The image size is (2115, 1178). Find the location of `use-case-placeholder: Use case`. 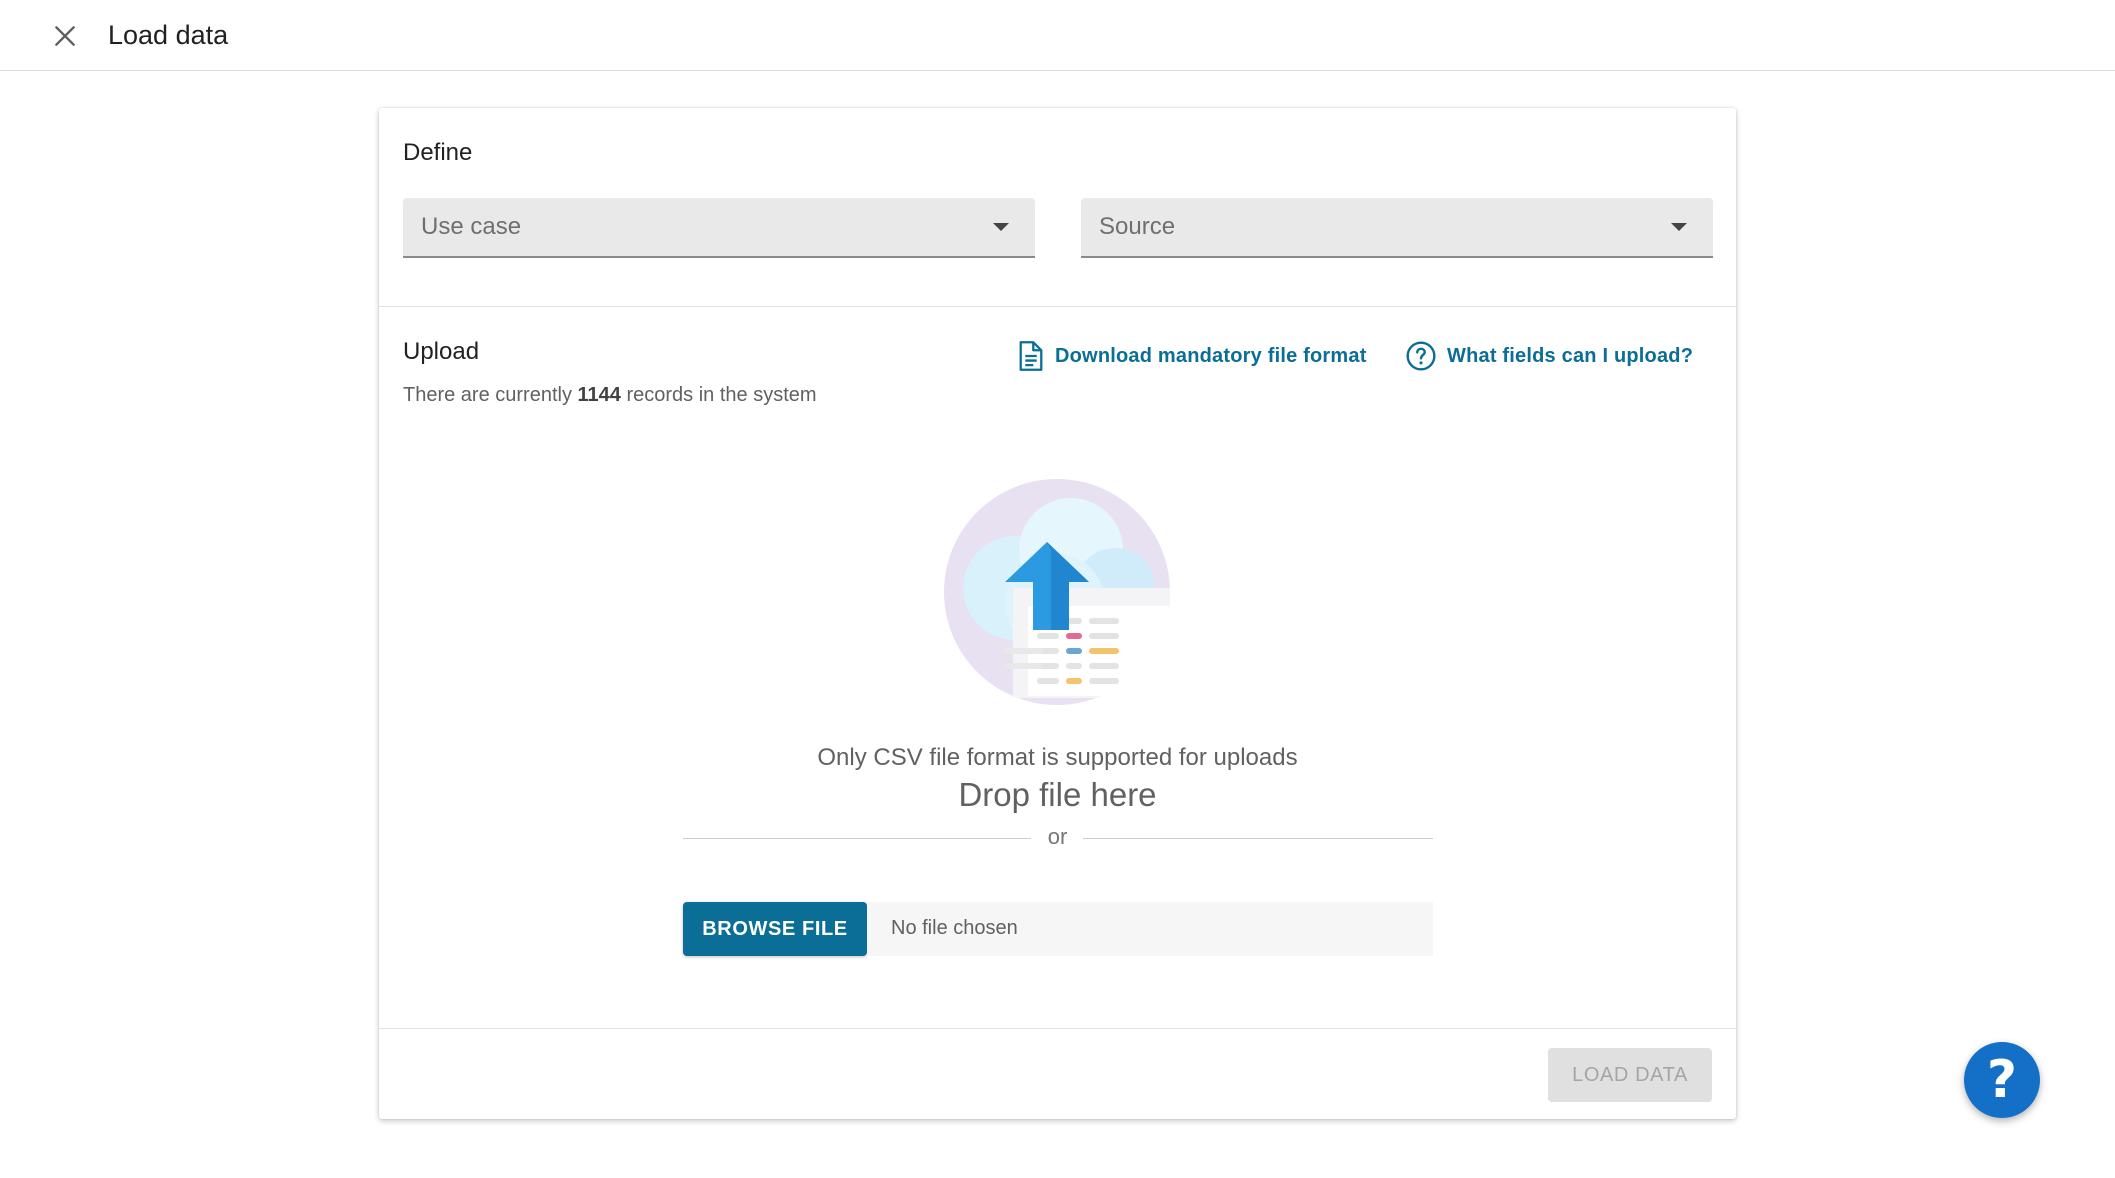

use-case-placeholder: Use case is located at coordinates (471, 226).